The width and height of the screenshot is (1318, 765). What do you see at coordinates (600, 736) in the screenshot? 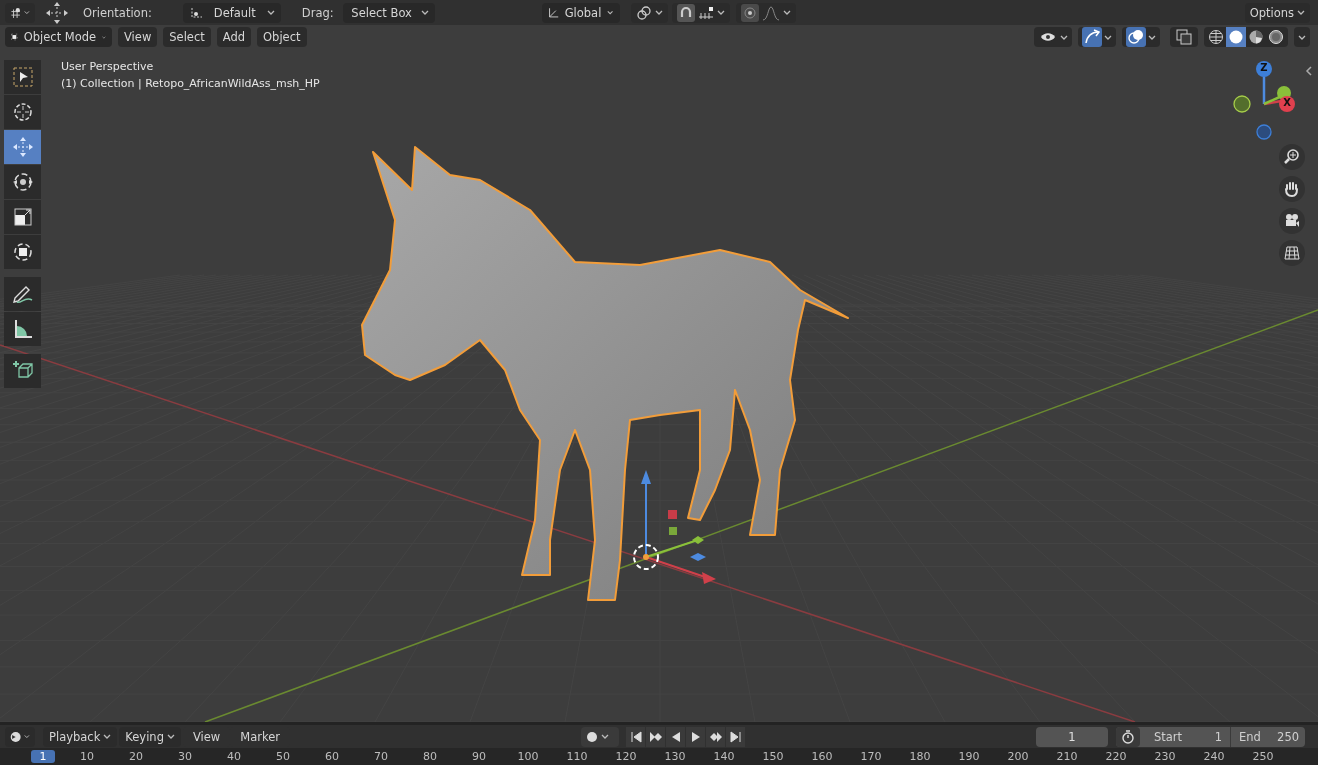
I see `auto-keying-button` at bounding box center [600, 736].